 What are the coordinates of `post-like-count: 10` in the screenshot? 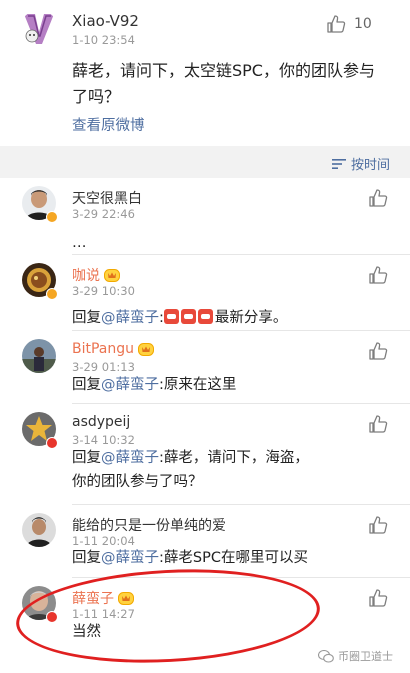 It's located at (363, 24).